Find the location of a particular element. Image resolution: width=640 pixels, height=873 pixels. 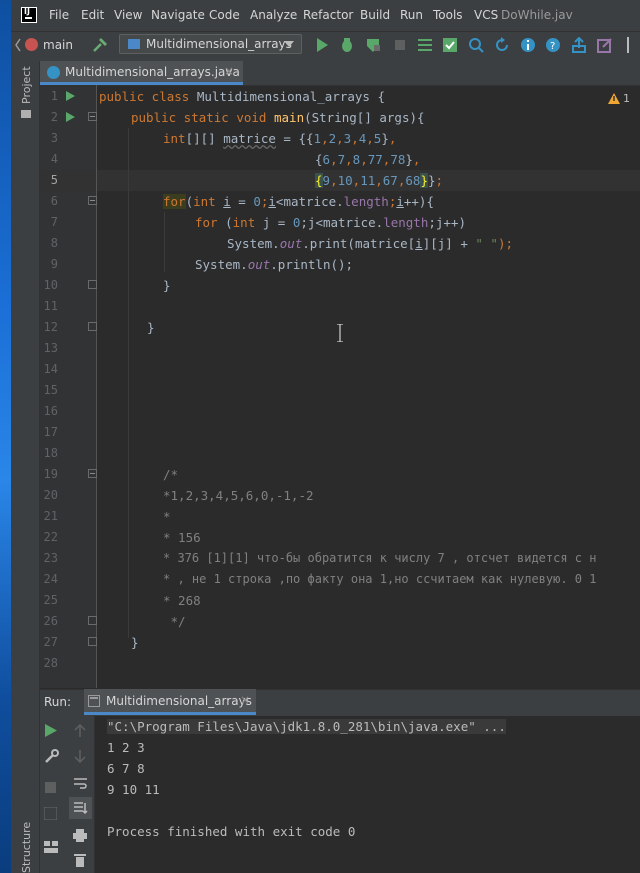

soft-wrap-icon is located at coordinates (80, 783).